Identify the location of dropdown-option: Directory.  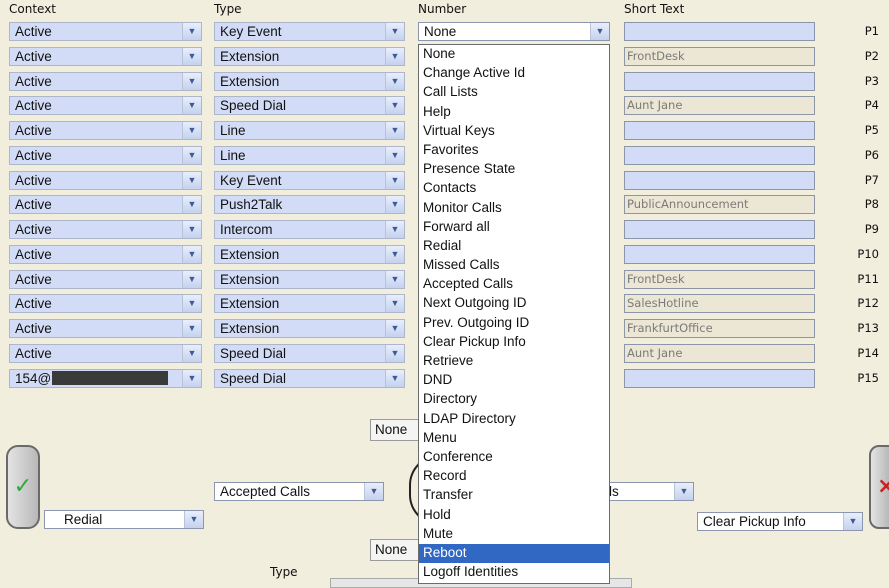
(514, 399).